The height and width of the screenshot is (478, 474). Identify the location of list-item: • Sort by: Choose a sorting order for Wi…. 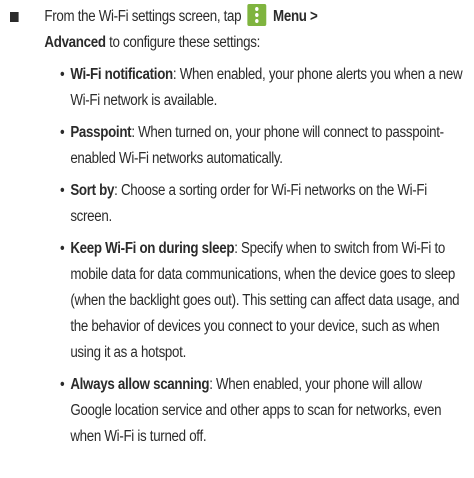
(262, 204).